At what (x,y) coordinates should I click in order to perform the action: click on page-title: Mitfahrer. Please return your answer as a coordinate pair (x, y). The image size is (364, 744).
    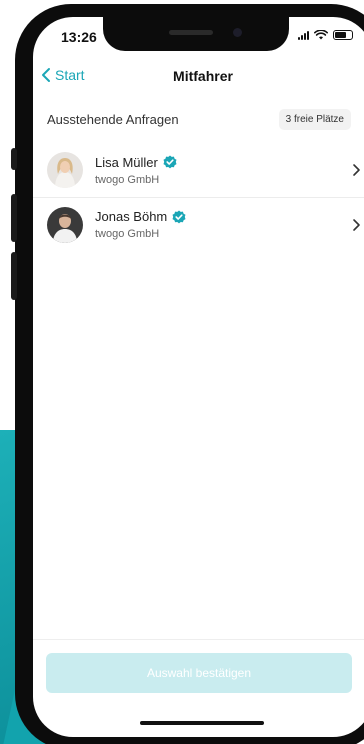
    Looking at the image, I should click on (203, 76).